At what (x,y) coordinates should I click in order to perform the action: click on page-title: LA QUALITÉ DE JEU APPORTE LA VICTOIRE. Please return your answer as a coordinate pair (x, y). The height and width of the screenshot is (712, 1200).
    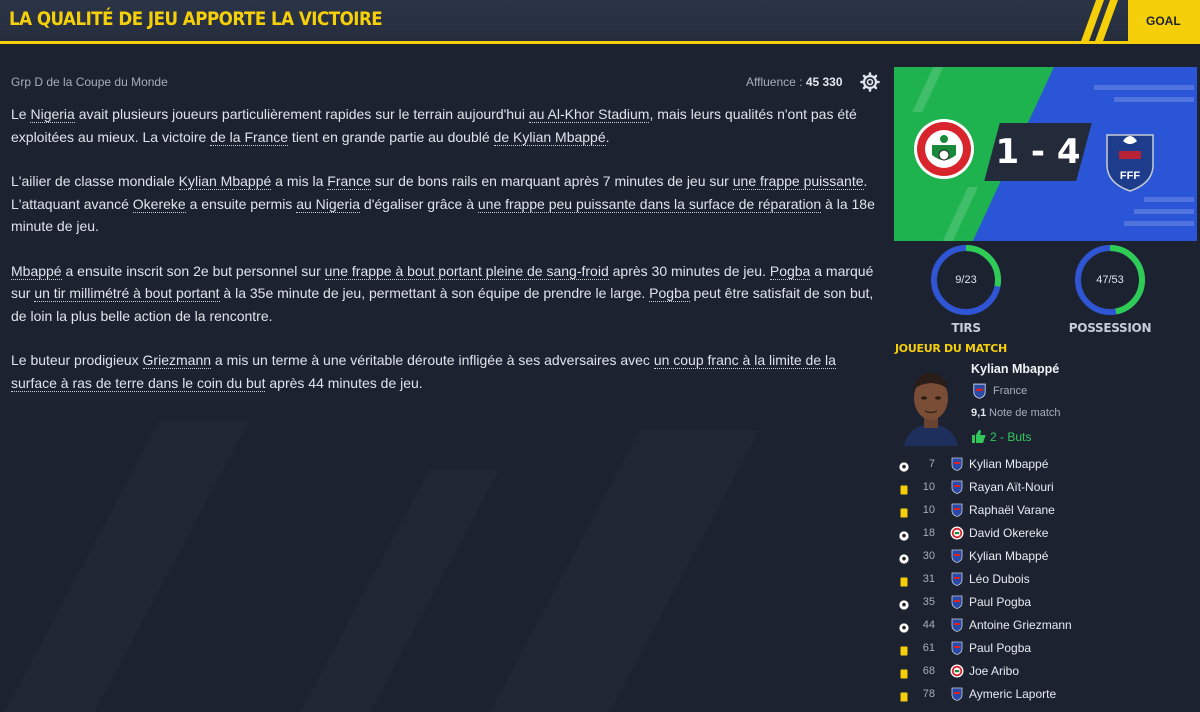
    Looking at the image, I should click on (196, 19).